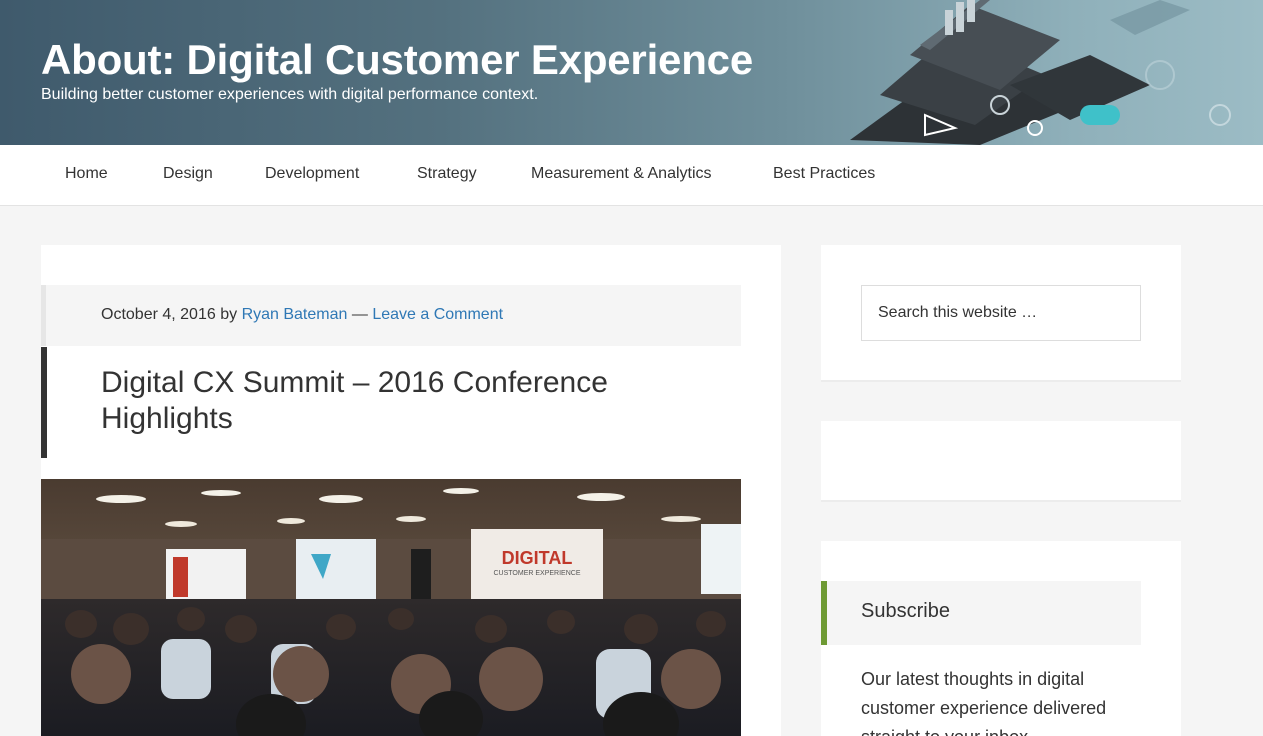  What do you see at coordinates (1001, 461) in the screenshot?
I see `empty-widget` at bounding box center [1001, 461].